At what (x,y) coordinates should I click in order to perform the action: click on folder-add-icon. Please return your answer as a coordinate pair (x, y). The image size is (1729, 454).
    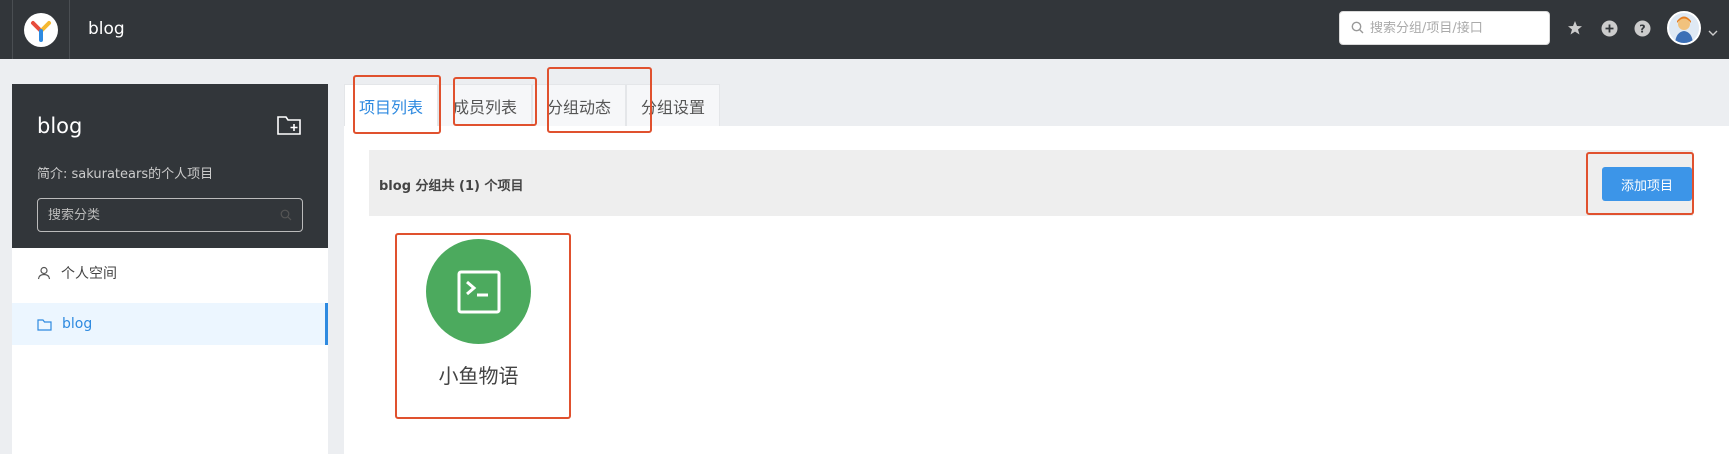
    Looking at the image, I should click on (290, 127).